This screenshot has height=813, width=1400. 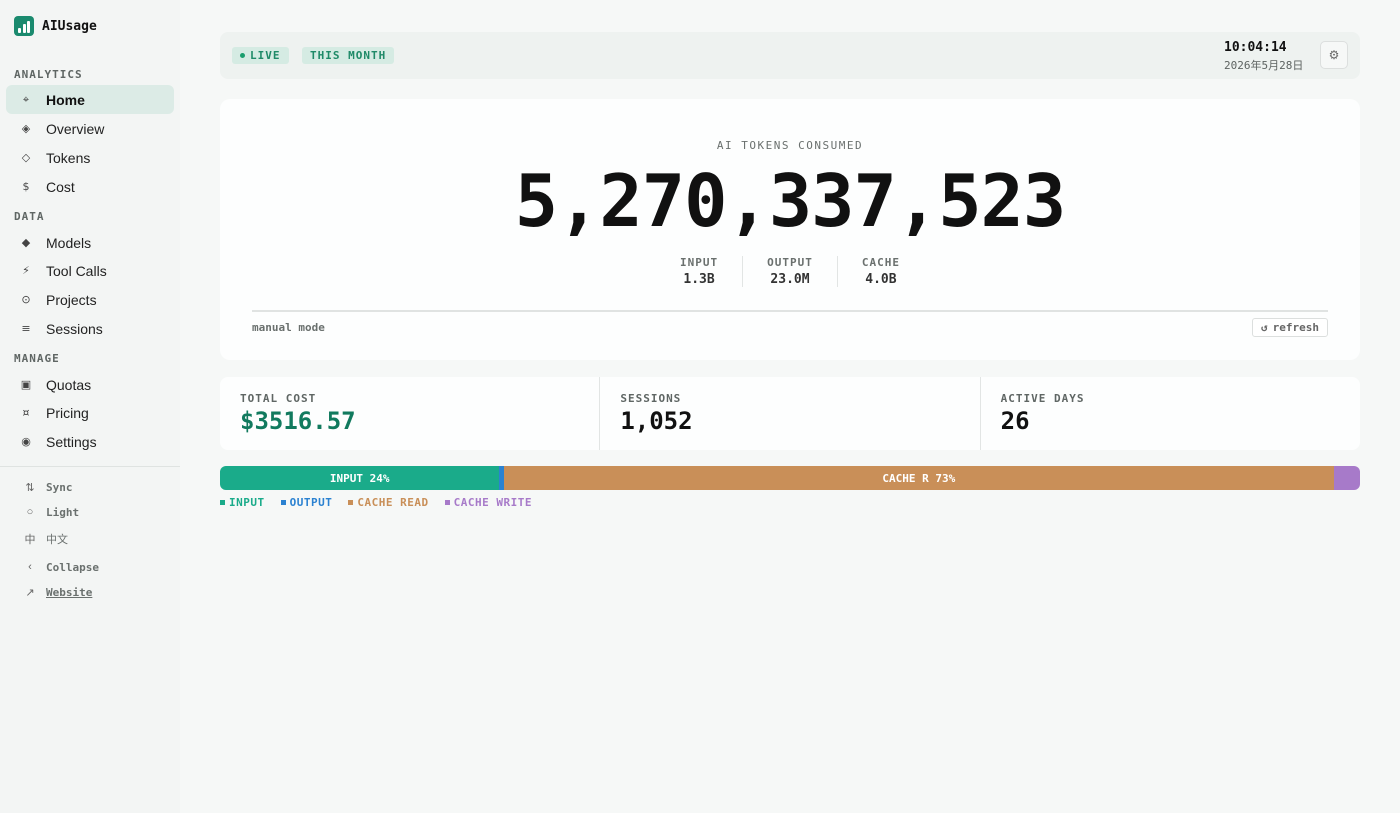 What do you see at coordinates (1015, 421) in the screenshot?
I see `stat-value: 26` at bounding box center [1015, 421].